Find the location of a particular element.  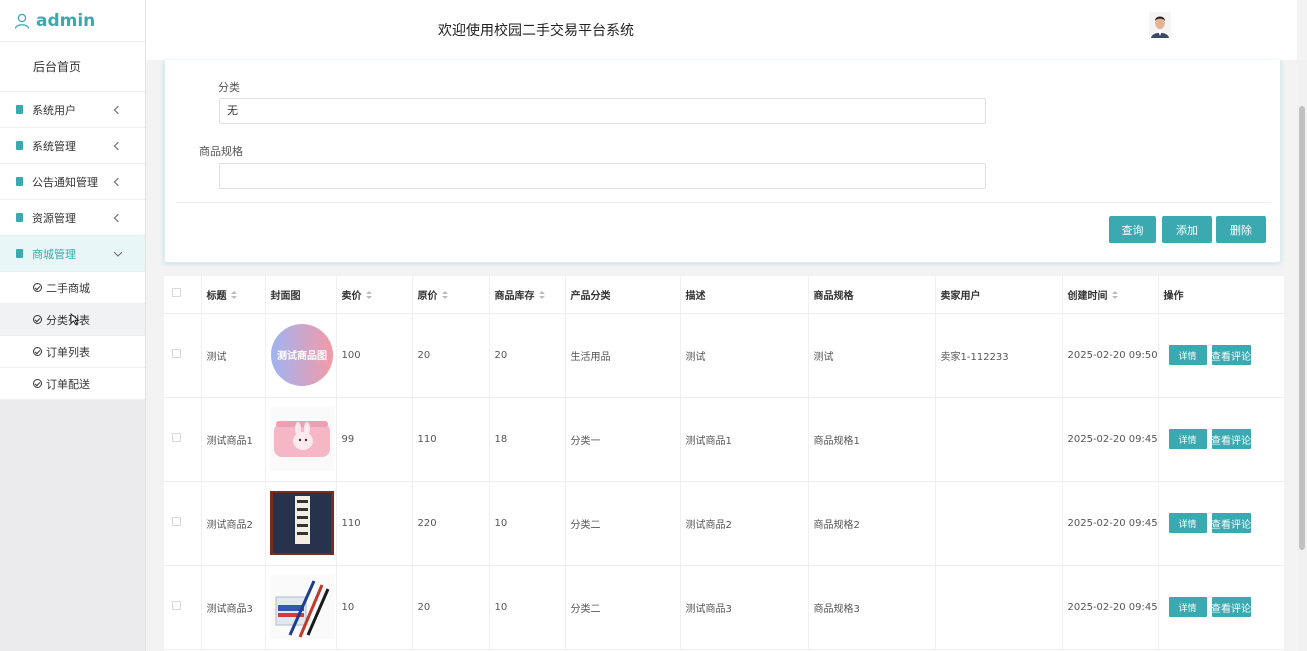

sidebar-item-system-management: 系统管理 is located at coordinates (72, 146).